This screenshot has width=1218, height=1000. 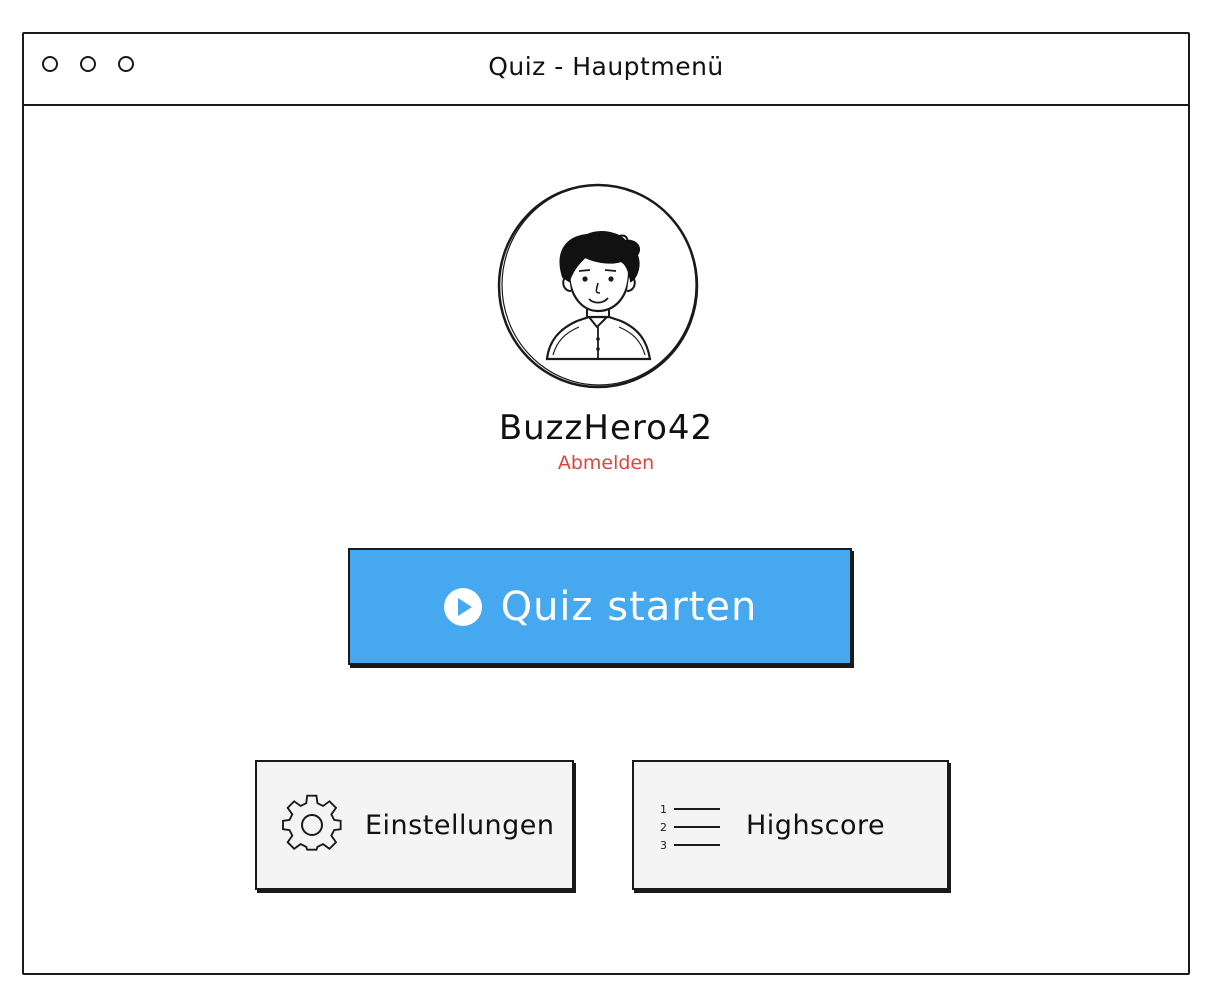 I want to click on settings-label: Einstellungen, so click(x=460, y=825).